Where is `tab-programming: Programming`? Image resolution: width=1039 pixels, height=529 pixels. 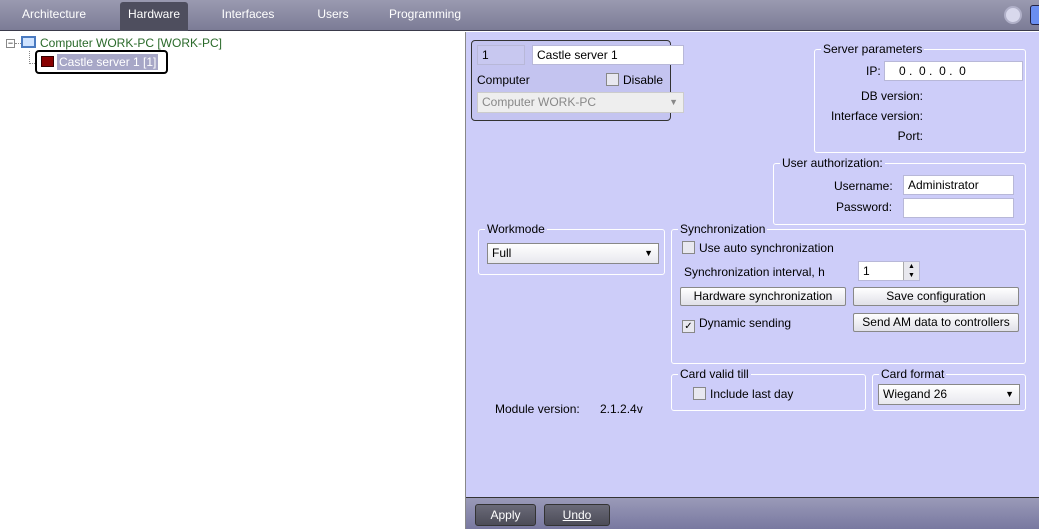 tab-programming: Programming is located at coordinates (425, 16).